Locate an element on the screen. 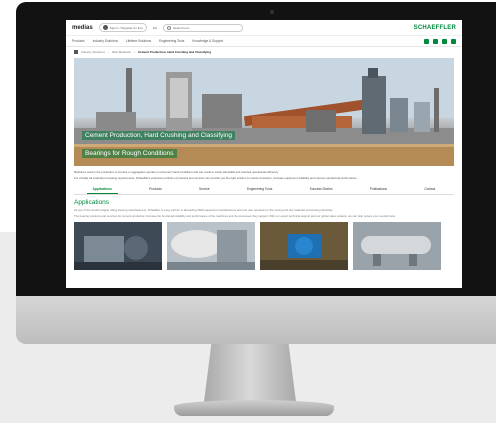 This screenshot has height=423, width=496. tab-success-stories: Success Stories is located at coordinates (321, 189).